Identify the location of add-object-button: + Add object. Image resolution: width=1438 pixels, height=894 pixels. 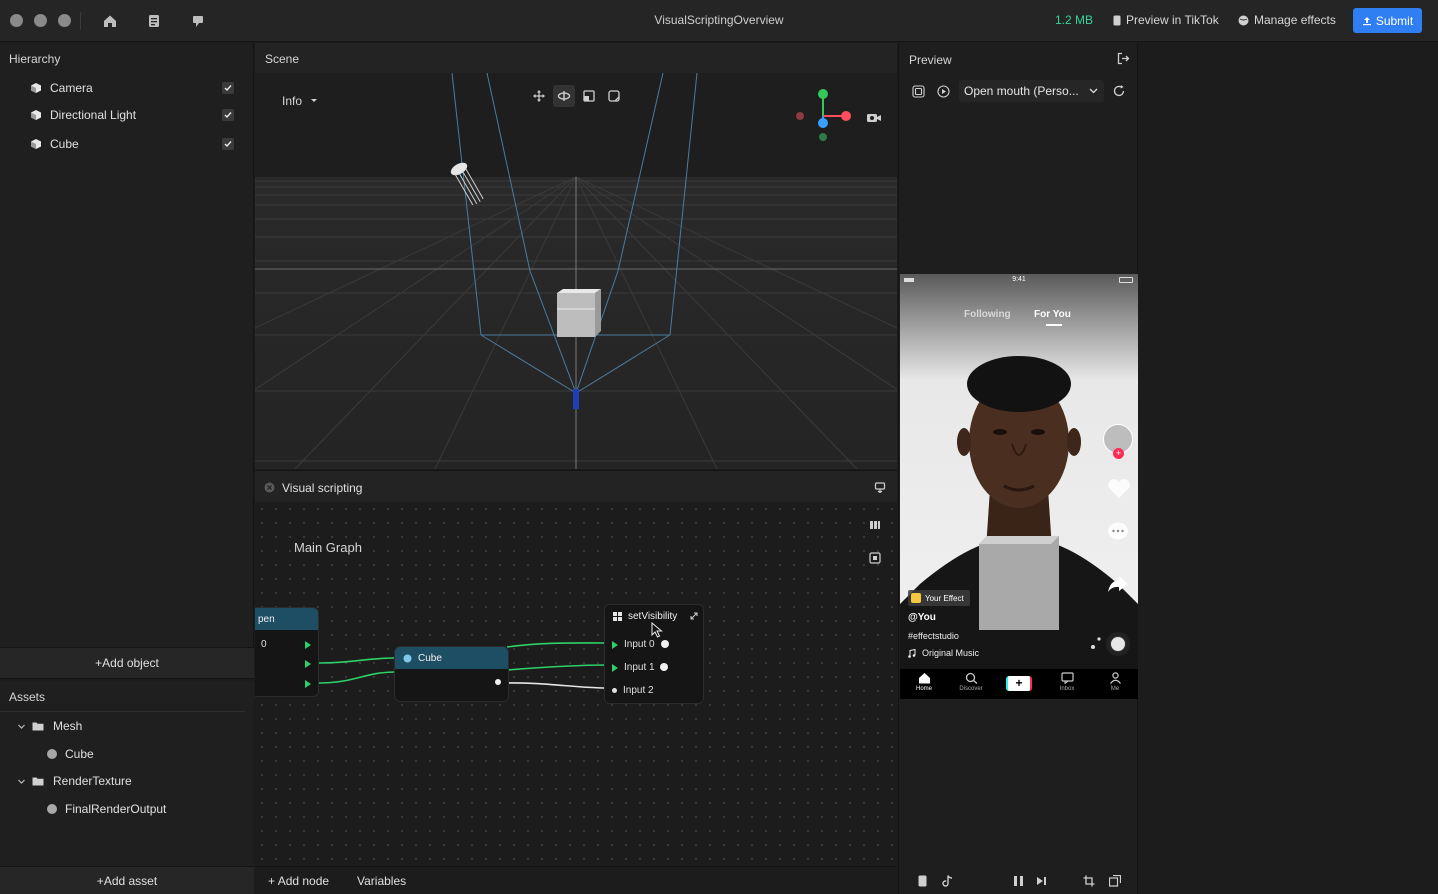
(127, 663).